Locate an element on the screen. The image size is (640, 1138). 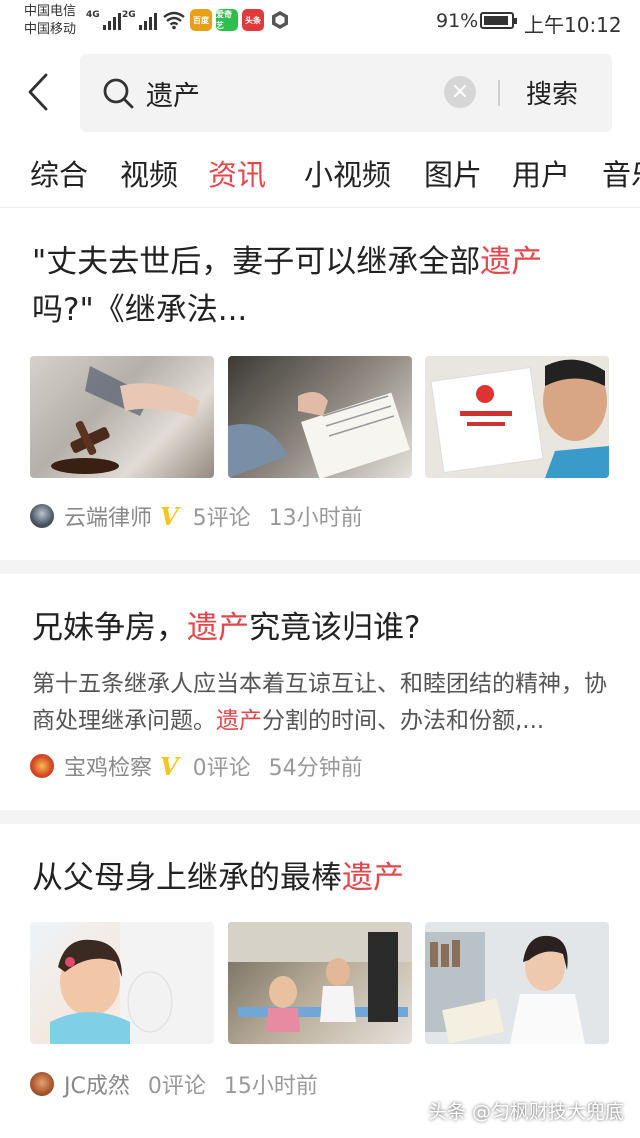
notification-app-icon: 百度 is located at coordinates (201, 20).